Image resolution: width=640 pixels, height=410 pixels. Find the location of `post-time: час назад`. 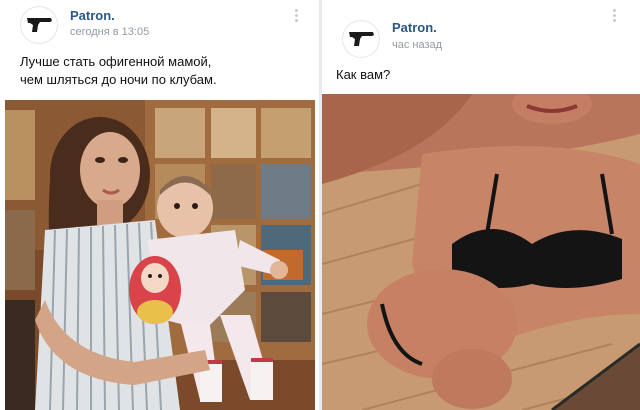

post-time: час назад is located at coordinates (417, 45).